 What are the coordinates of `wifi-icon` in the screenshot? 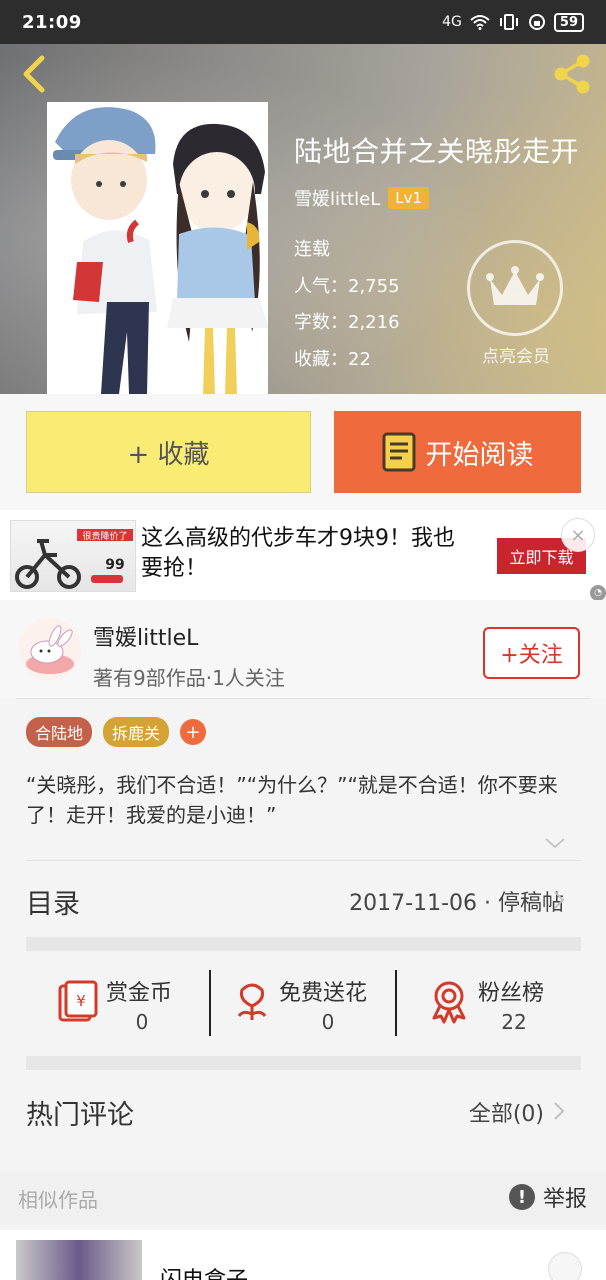 It's located at (480, 22).